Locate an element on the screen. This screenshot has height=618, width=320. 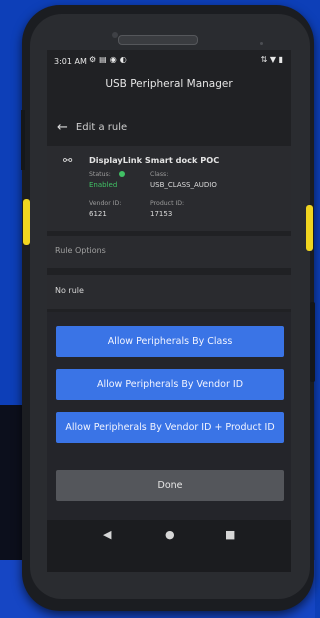
status-label: Status: is located at coordinates (100, 174).